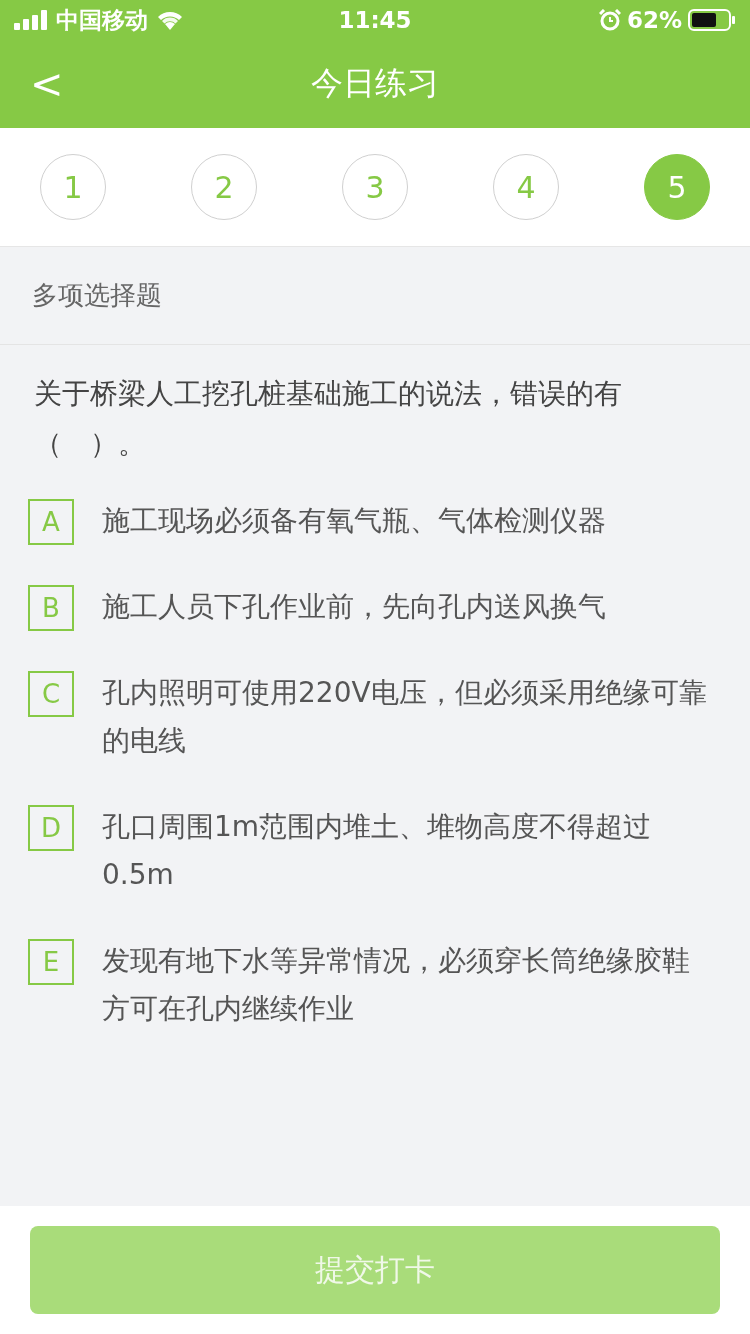  What do you see at coordinates (73, 187) in the screenshot?
I see `question-step: 1` at bounding box center [73, 187].